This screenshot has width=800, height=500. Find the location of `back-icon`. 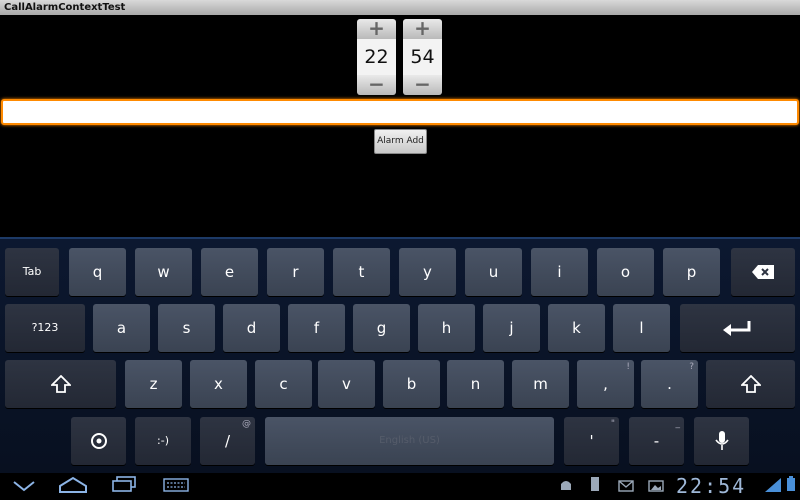

back-icon is located at coordinates (24, 487).